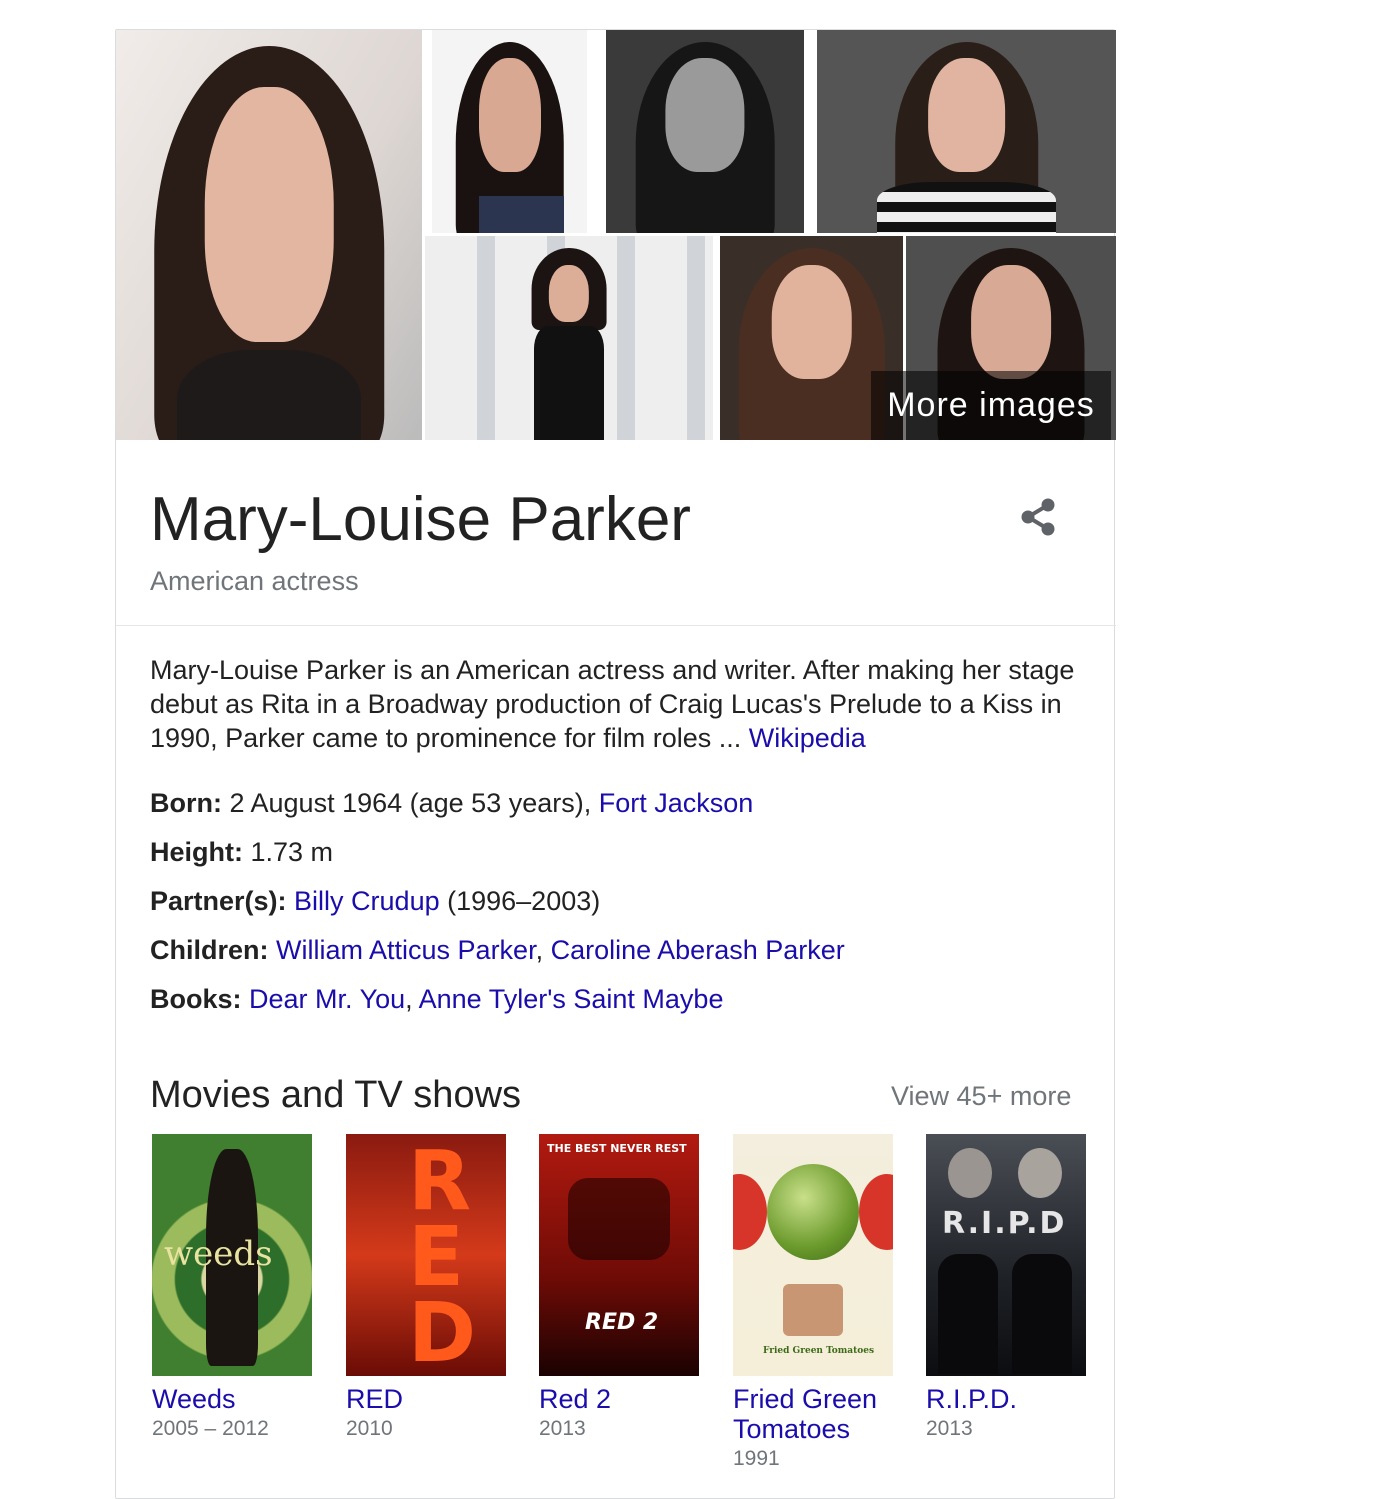  Describe the element at coordinates (420, 519) in the screenshot. I see `entity-name: Mary-Louise Parker` at that location.